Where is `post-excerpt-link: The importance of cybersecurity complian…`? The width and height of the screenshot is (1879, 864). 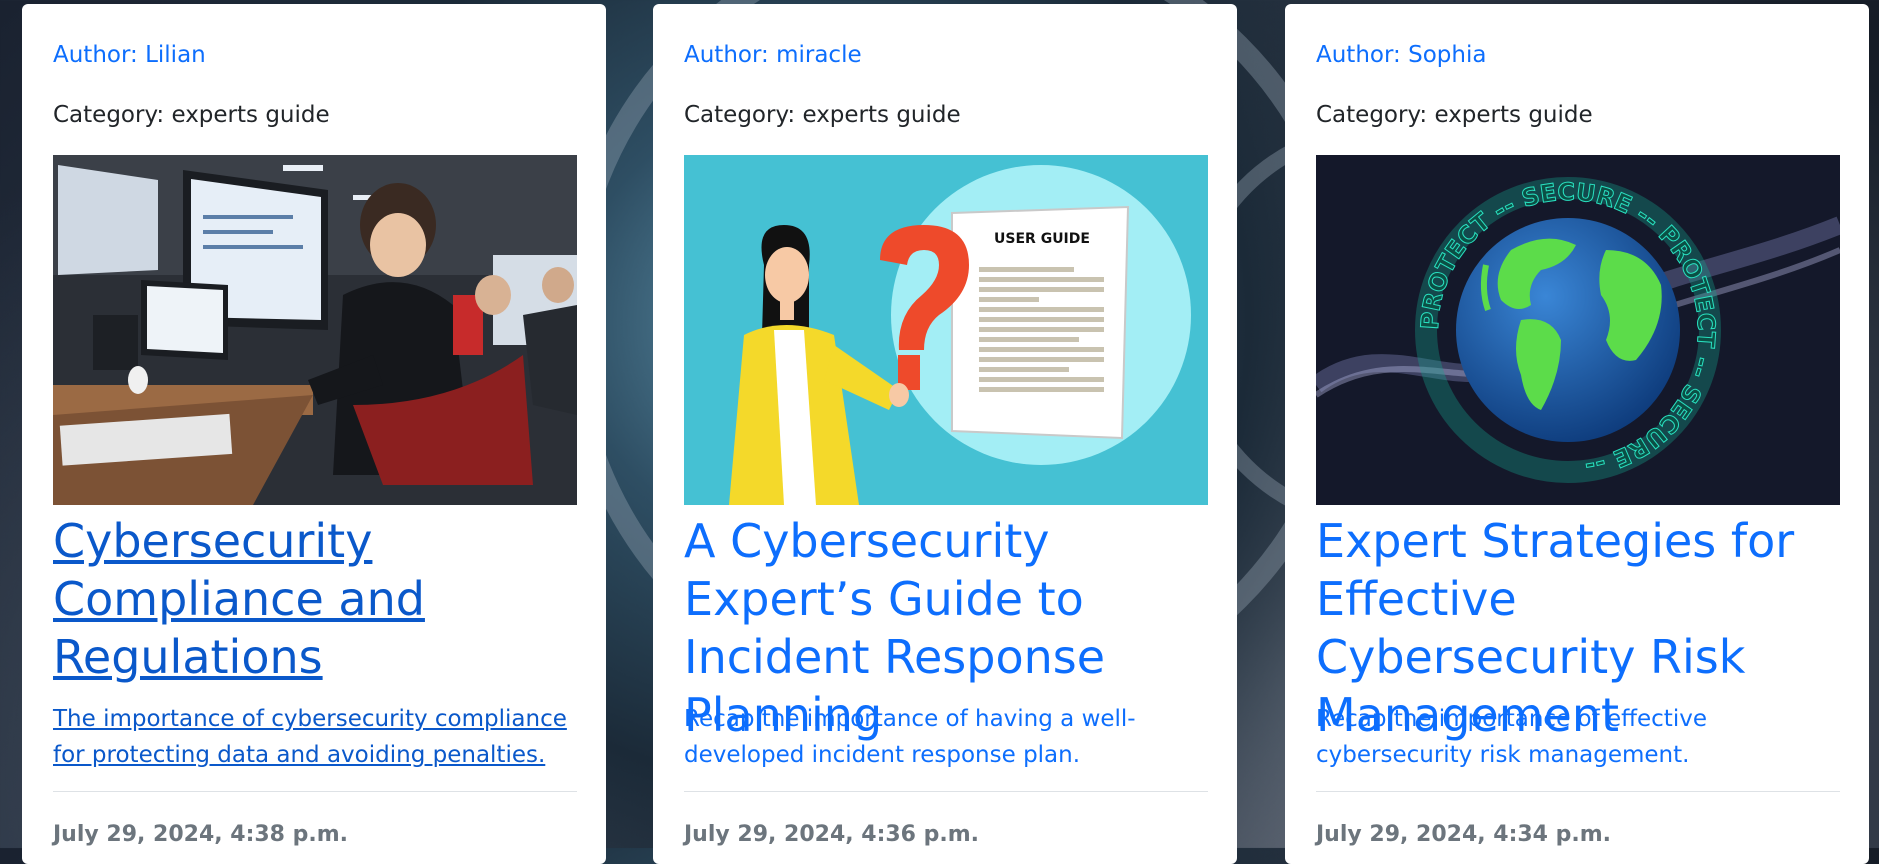
post-excerpt-link: The importance of cybersecurity complian… is located at coordinates (315, 737).